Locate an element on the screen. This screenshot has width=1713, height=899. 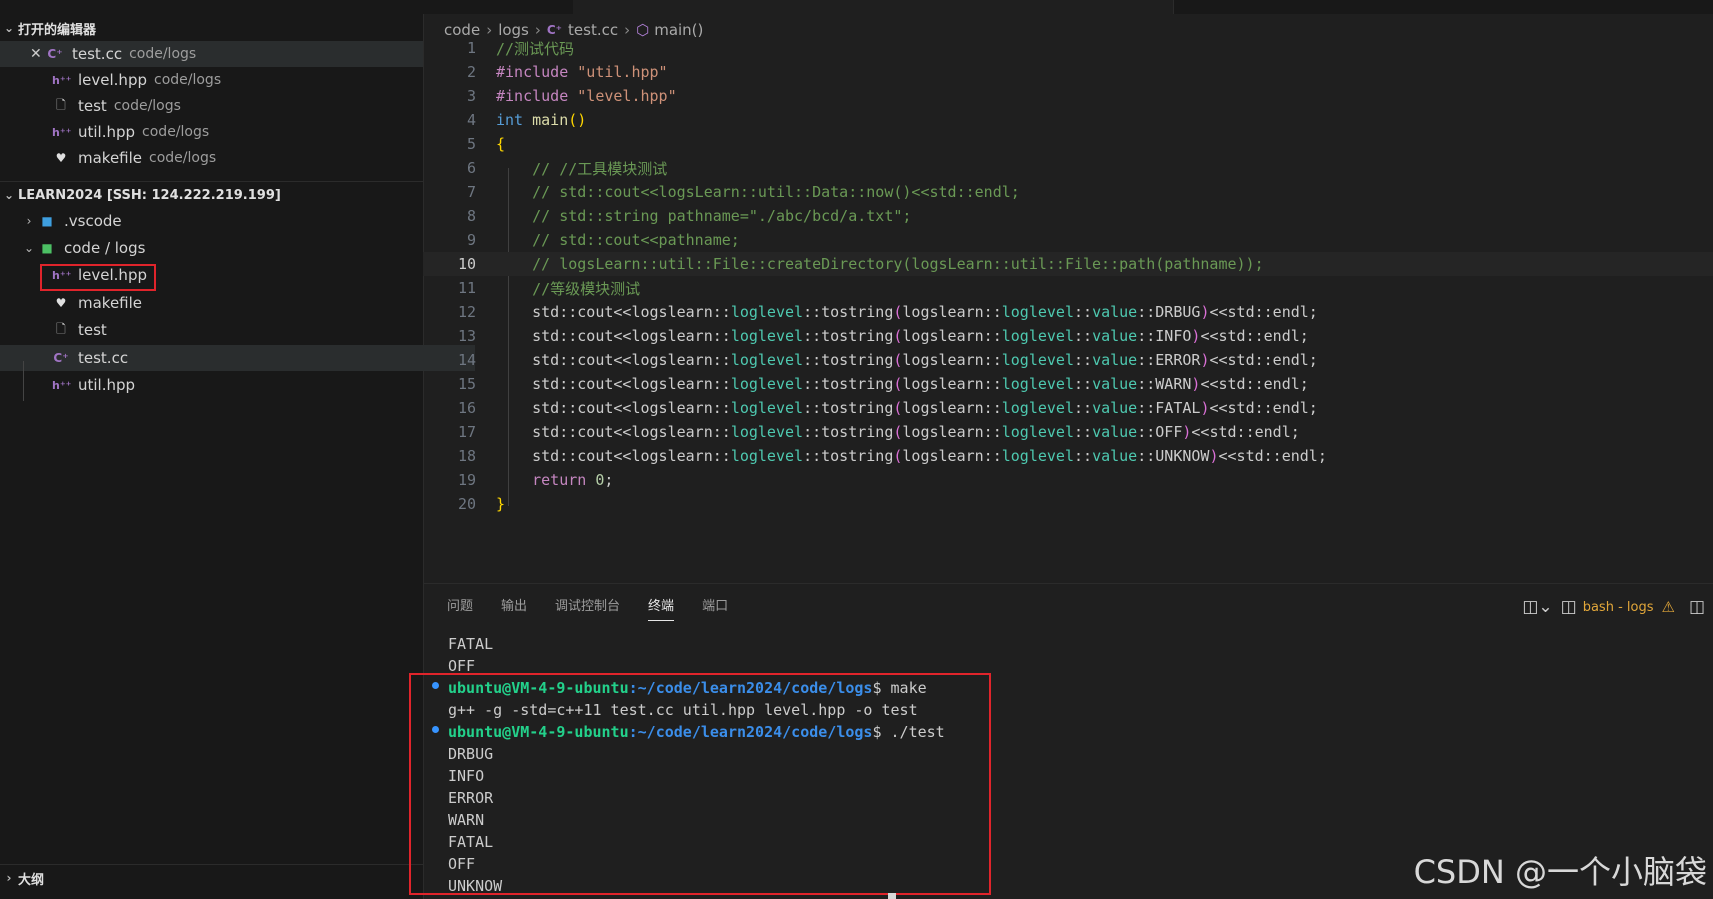
open-editor-item-test: 🗋 test code/logs is located at coordinates (237, 106).